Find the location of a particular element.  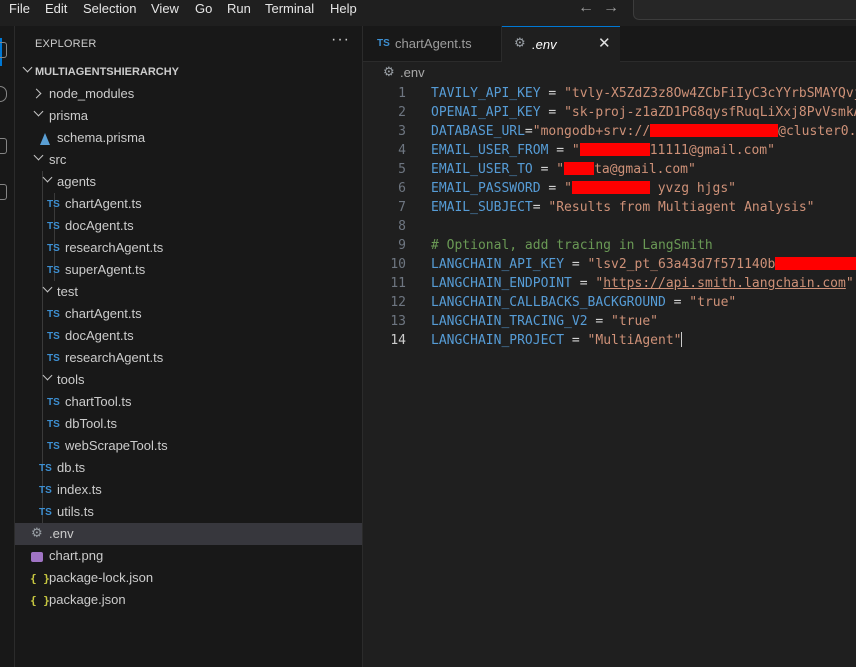

env-key: EMAIL_SUBJECT is located at coordinates (482, 207).